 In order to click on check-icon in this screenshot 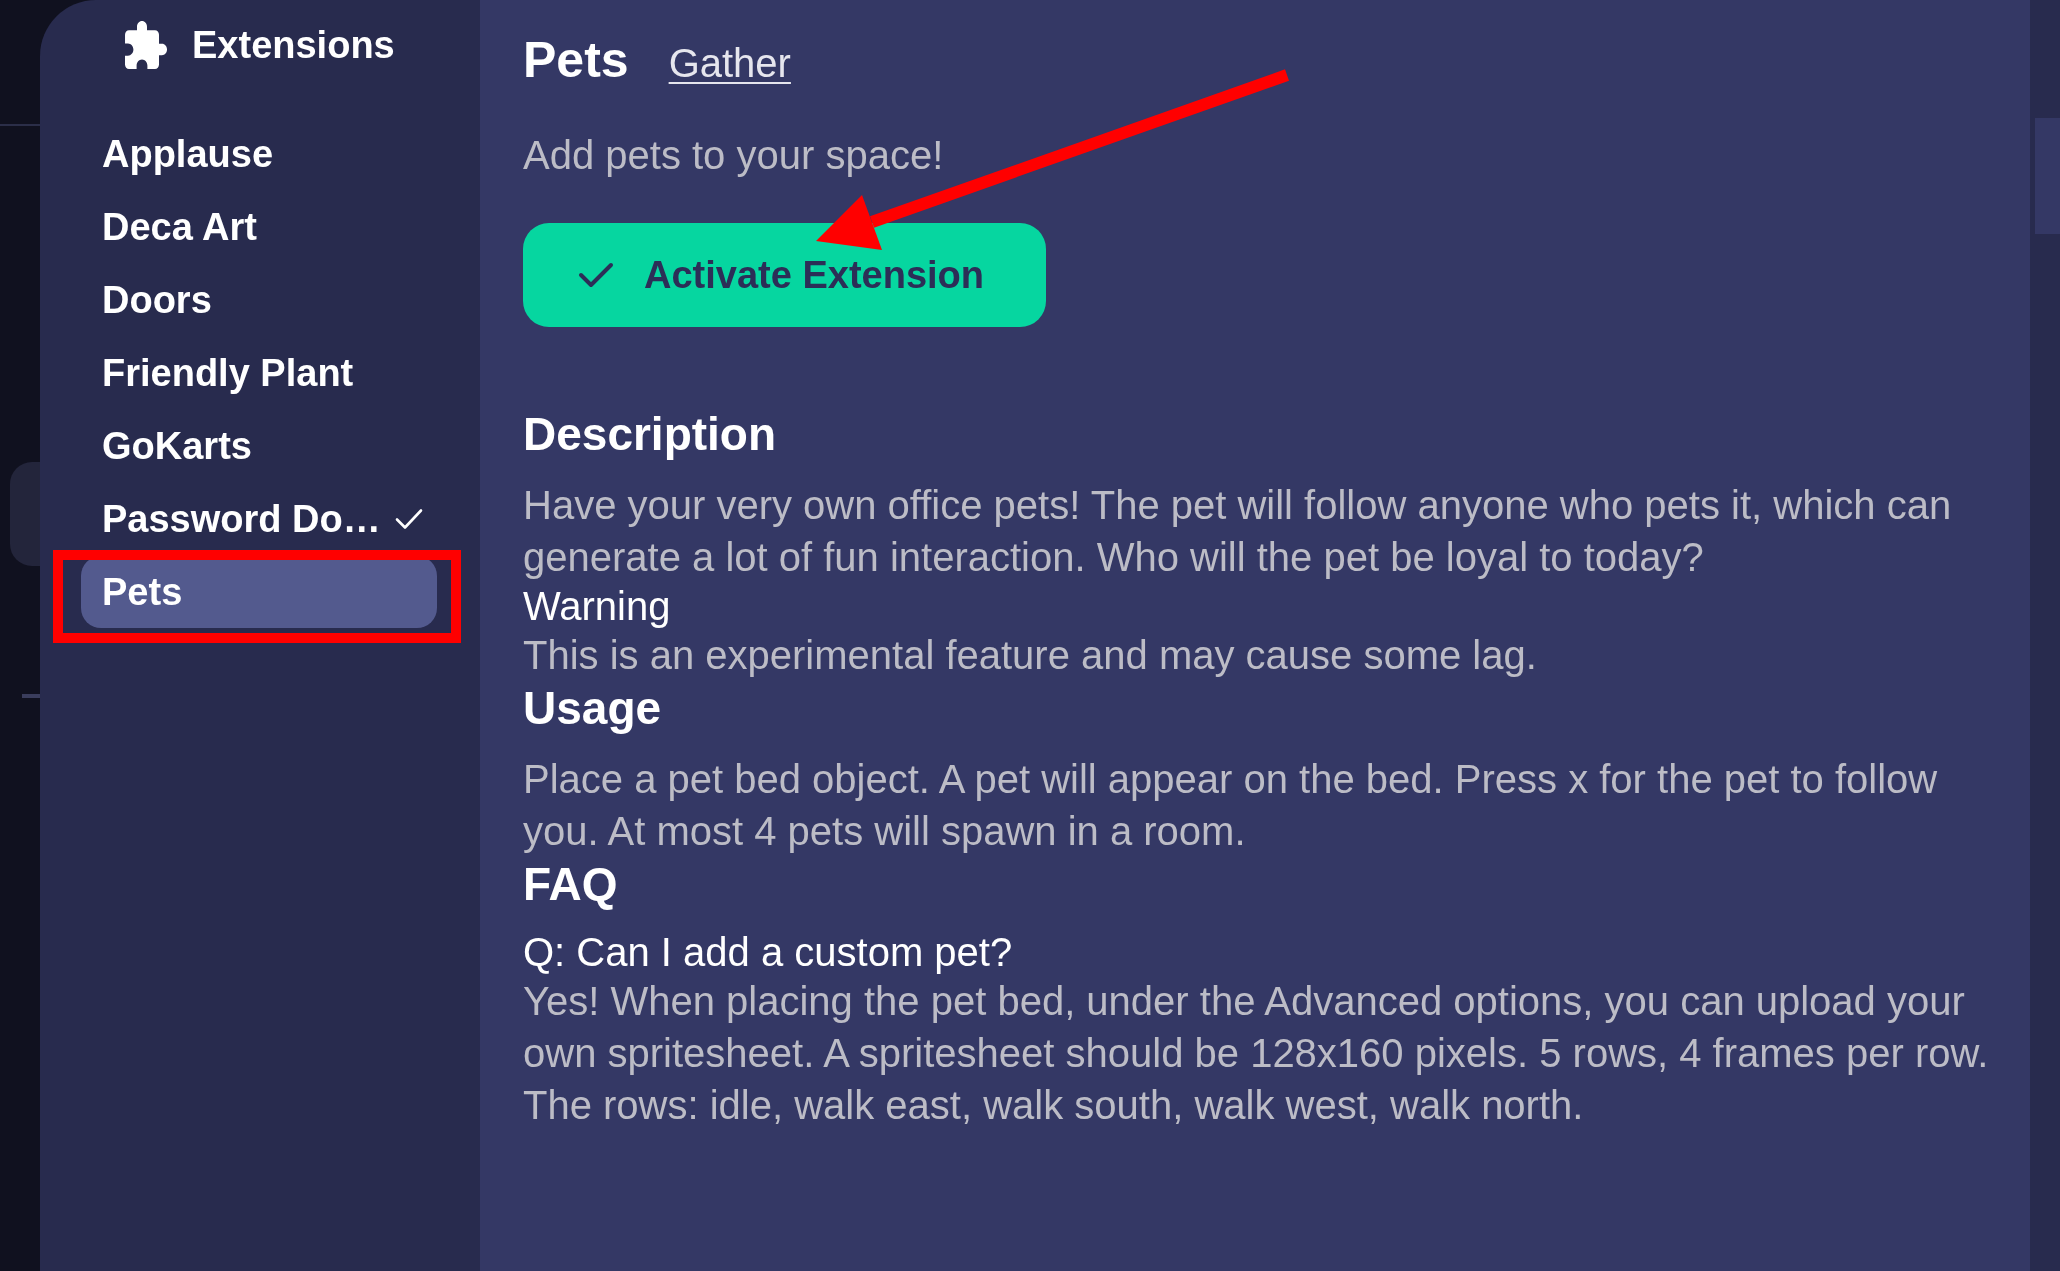, I will do `click(596, 275)`.